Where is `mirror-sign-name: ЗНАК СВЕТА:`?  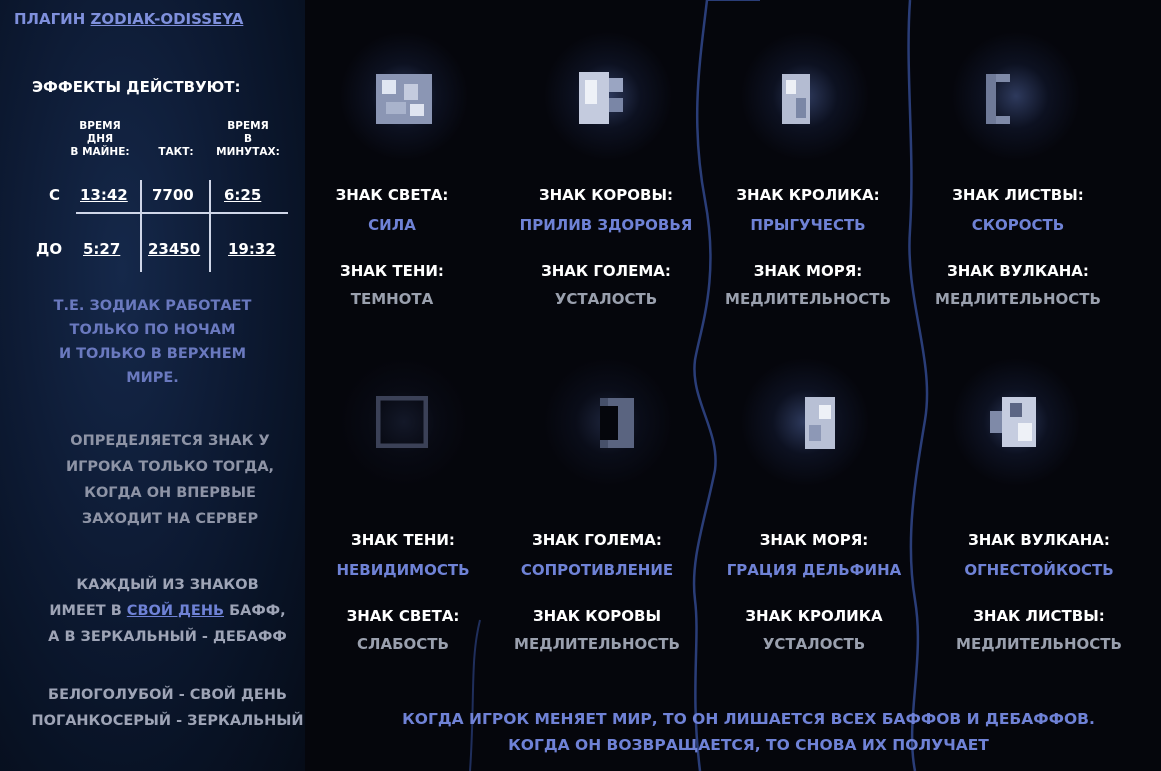
mirror-sign-name: ЗНАК СВЕТА: is located at coordinates (403, 616).